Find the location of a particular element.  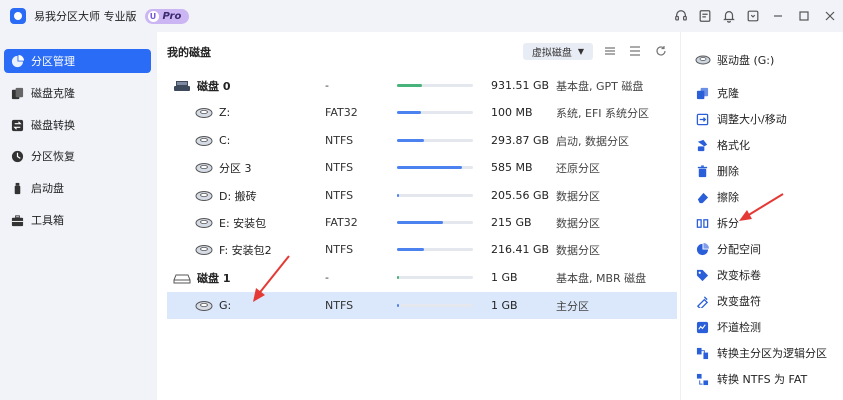

action-surface-test: 坏道检测 is located at coordinates (728, 327).